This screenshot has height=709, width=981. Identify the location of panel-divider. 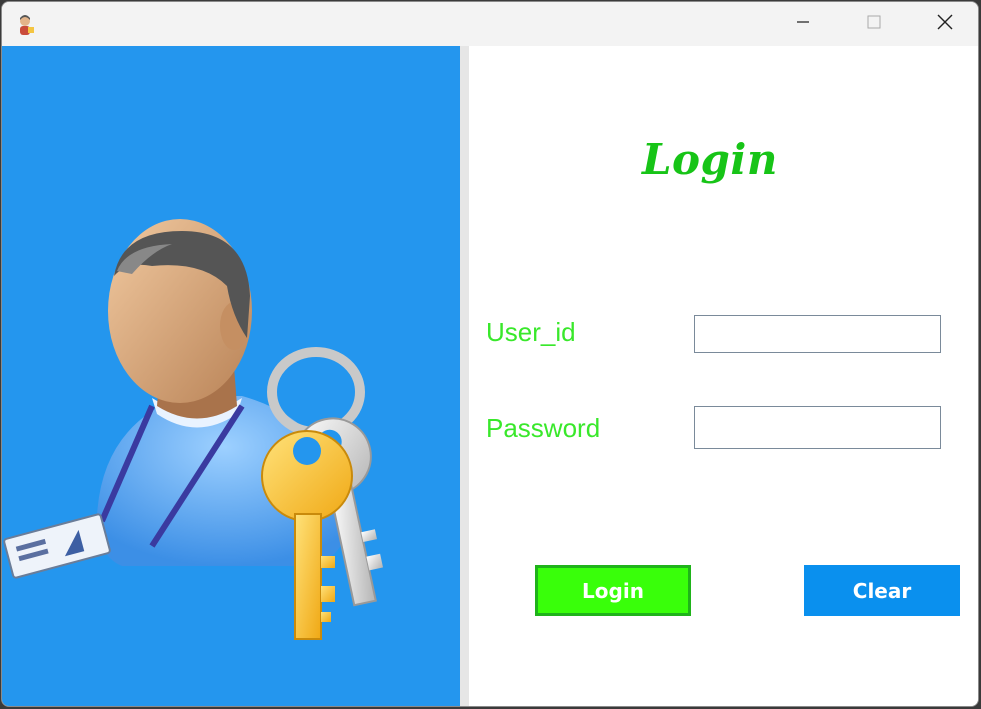
(464, 376).